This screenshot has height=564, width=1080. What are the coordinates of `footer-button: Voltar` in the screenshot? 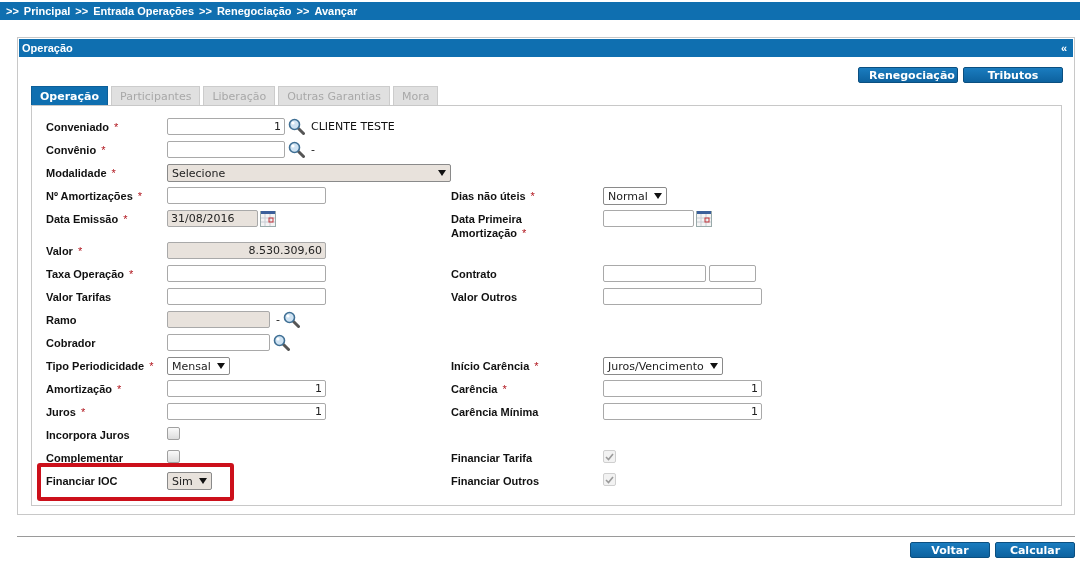 It's located at (950, 550).